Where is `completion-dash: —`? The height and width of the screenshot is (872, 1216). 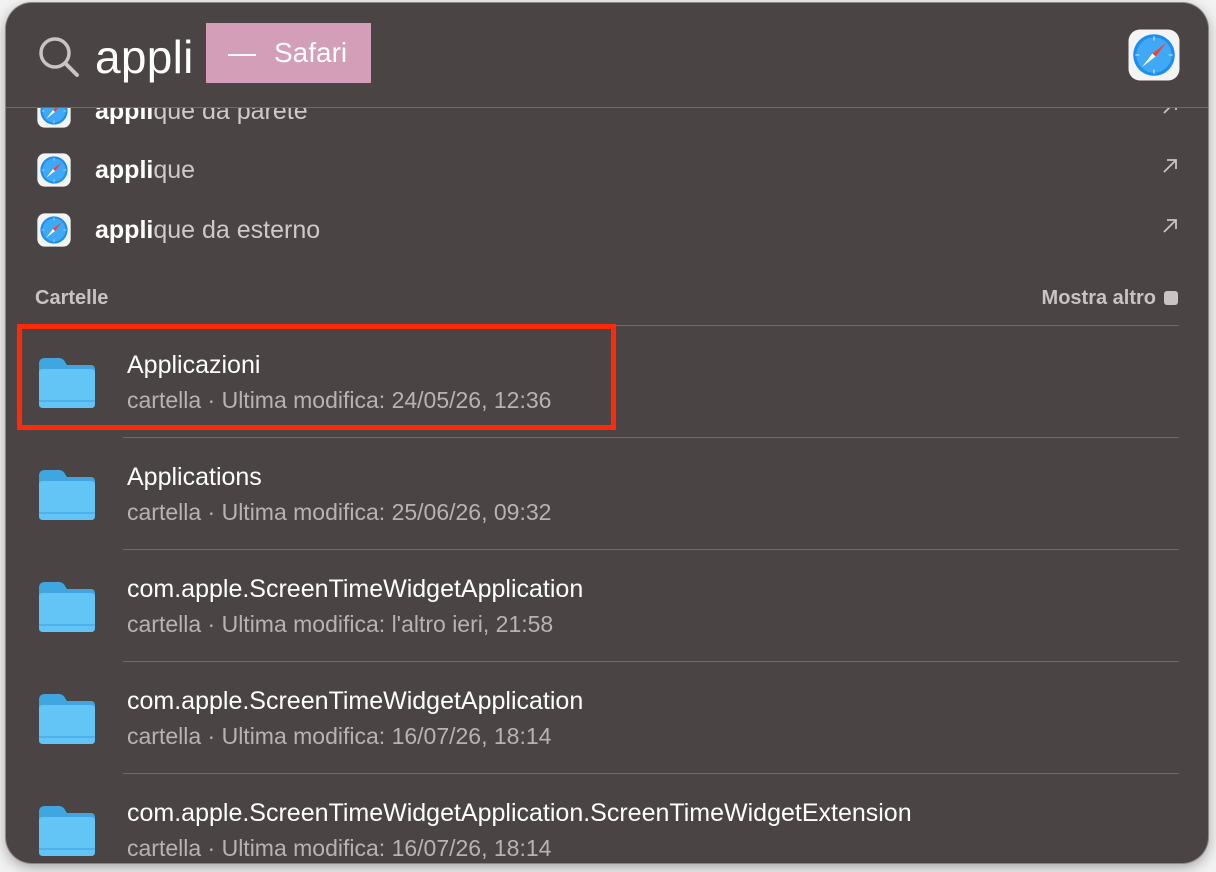
completion-dash: — is located at coordinates (242, 52).